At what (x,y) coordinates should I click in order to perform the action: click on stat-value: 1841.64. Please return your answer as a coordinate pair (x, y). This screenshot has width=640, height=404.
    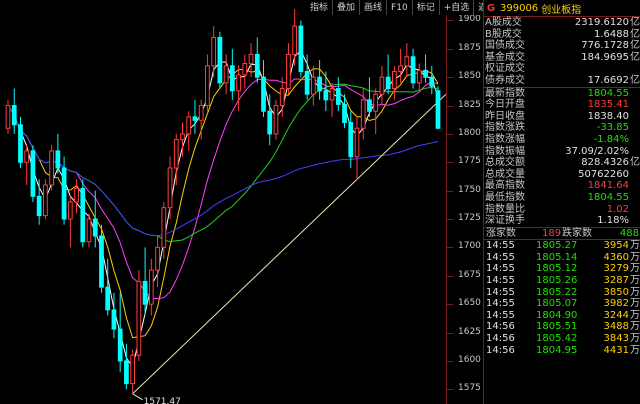
    Looking at the image, I should click on (608, 186).